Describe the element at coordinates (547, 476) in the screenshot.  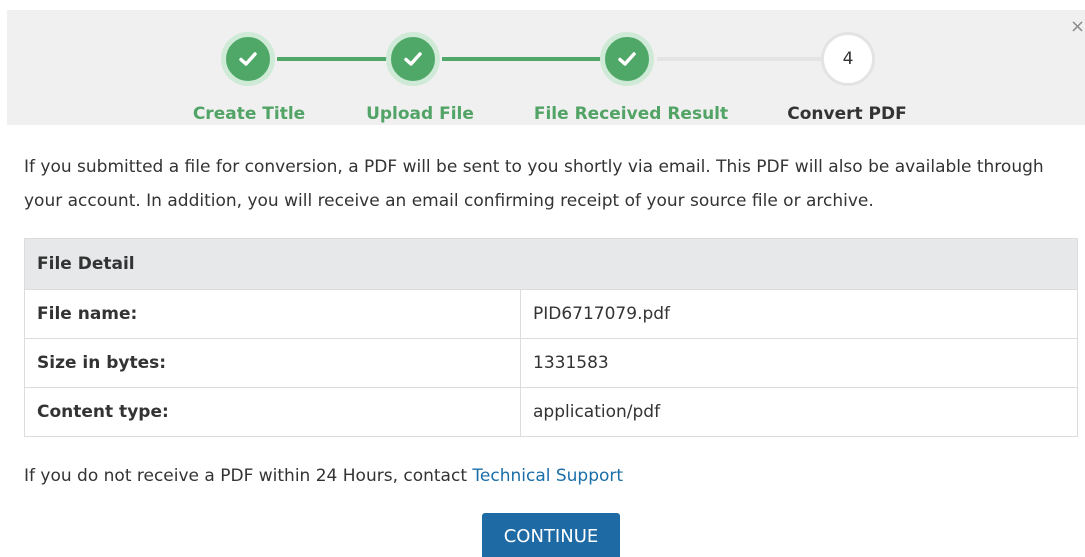
I see `technical-support-link: Technical Support` at that location.